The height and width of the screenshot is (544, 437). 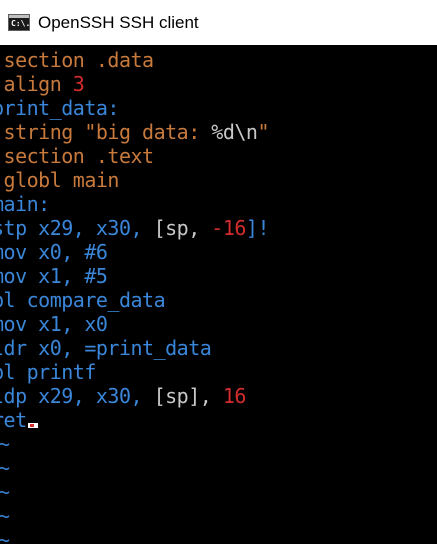 I want to click on console-app-icon: C:\., so click(x=19, y=22).